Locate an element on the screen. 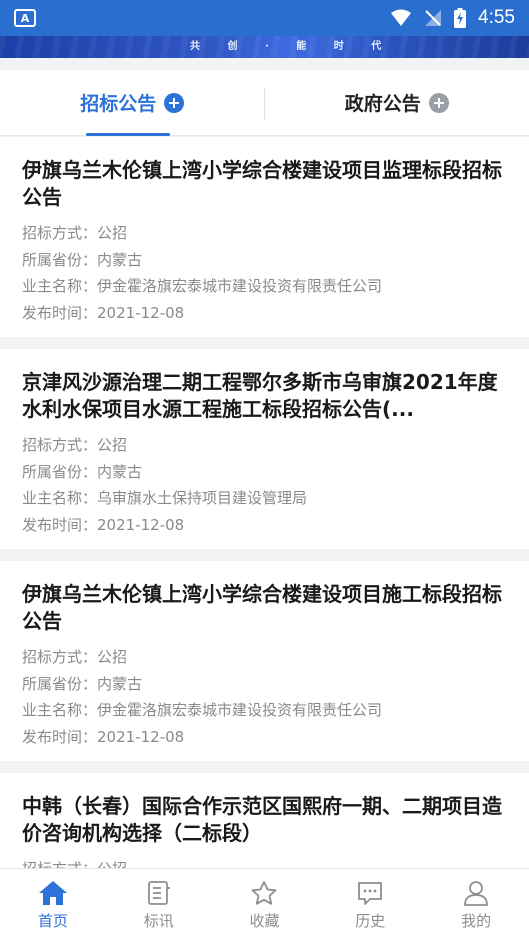 The width and height of the screenshot is (529, 942). status-bar: A 4:55 is located at coordinates (264, 18).